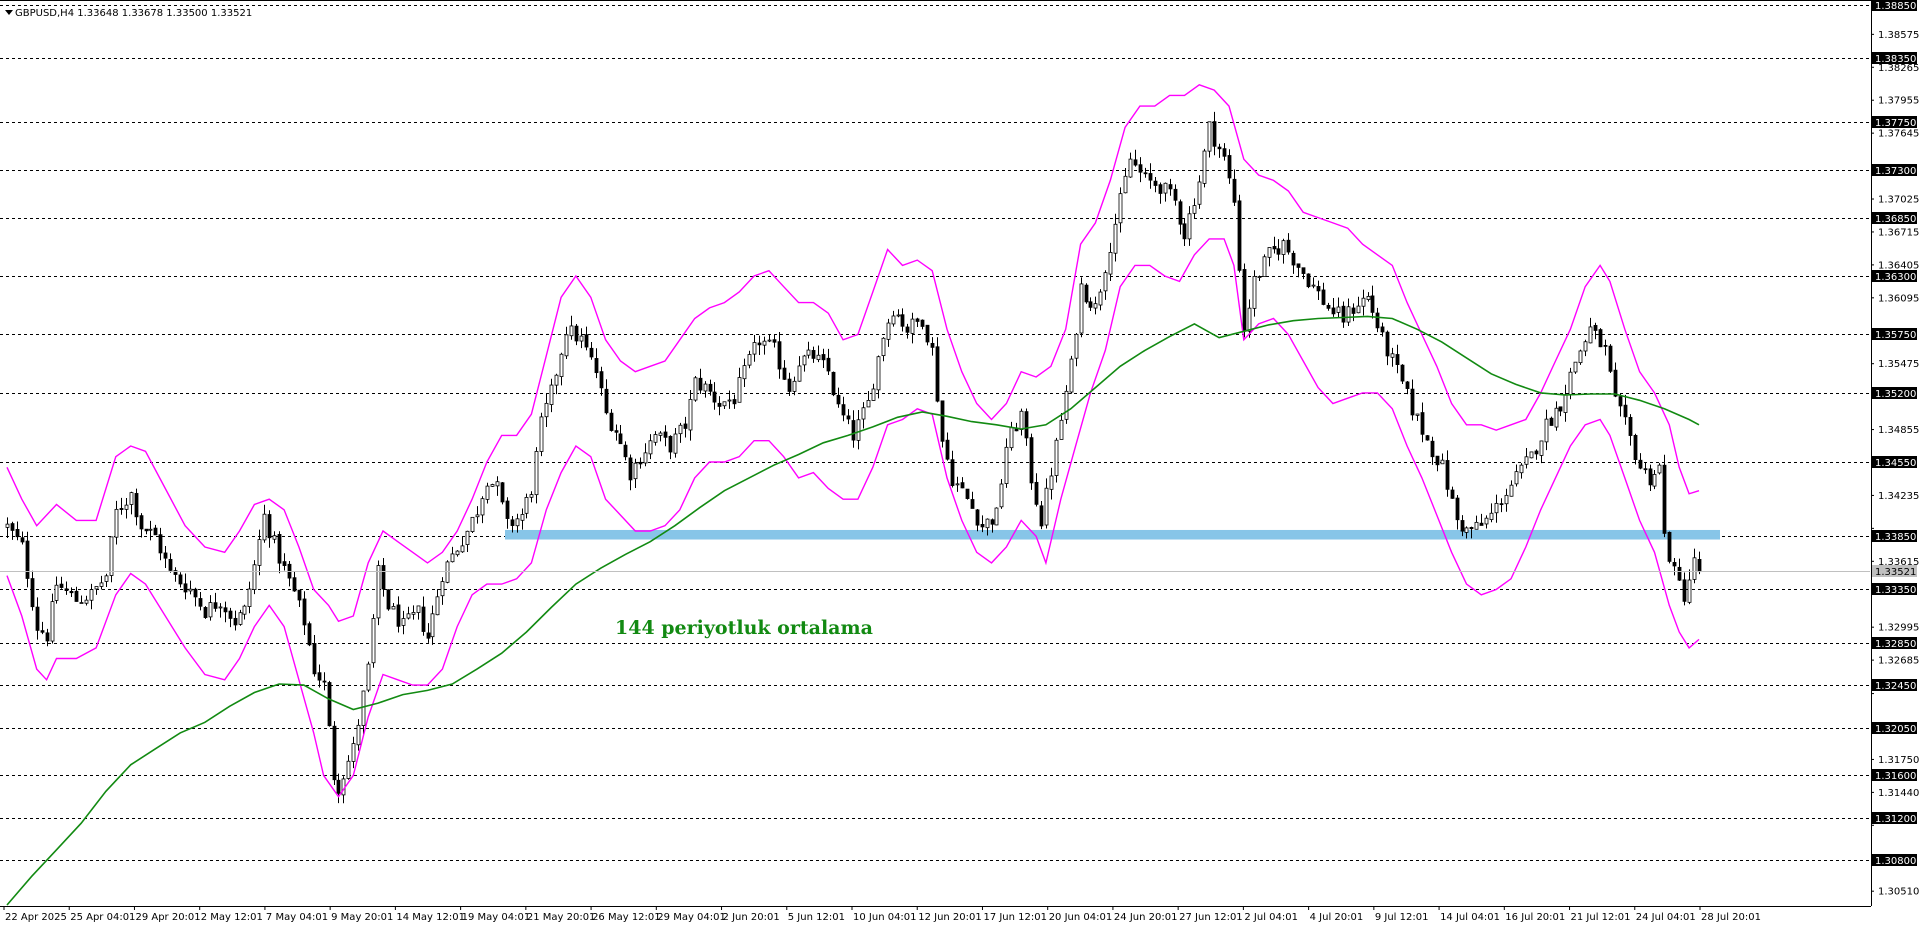 This screenshot has height=927, width=1920. I want to click on price-tick-label: 1.37025, so click(1898, 200).